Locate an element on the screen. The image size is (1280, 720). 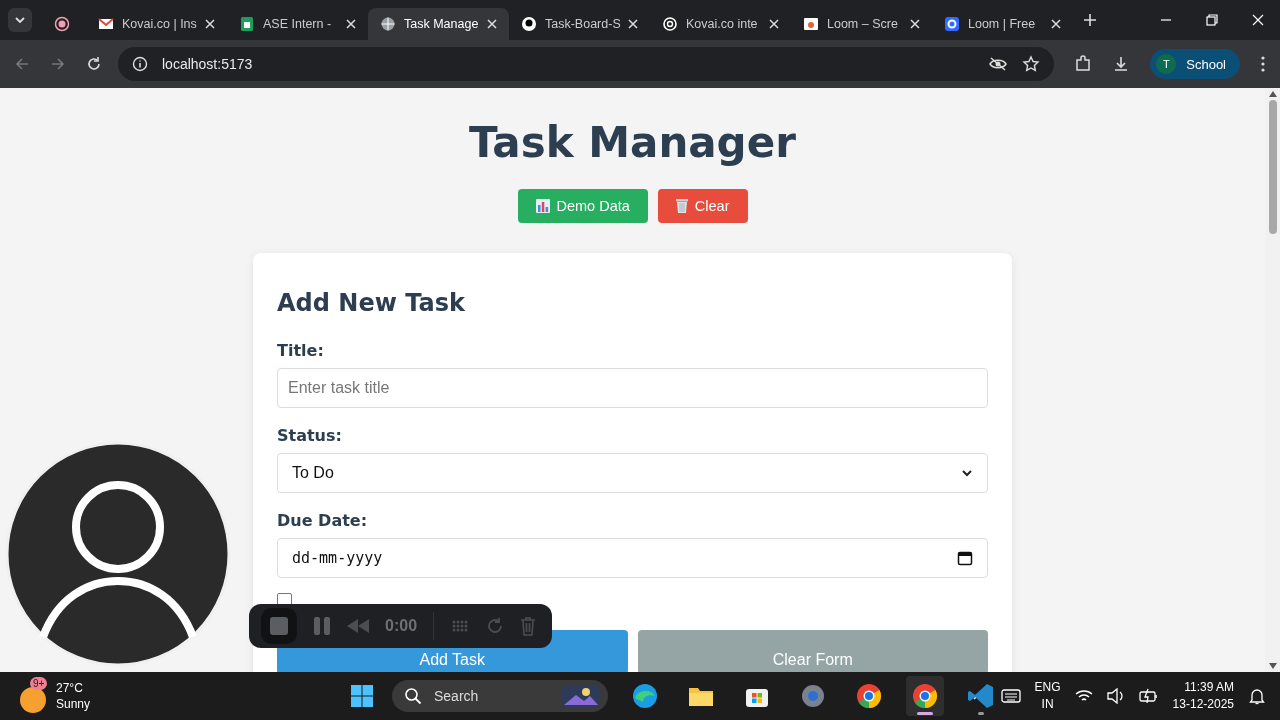
scrollbar-thumb is located at coordinates (1272, 167).